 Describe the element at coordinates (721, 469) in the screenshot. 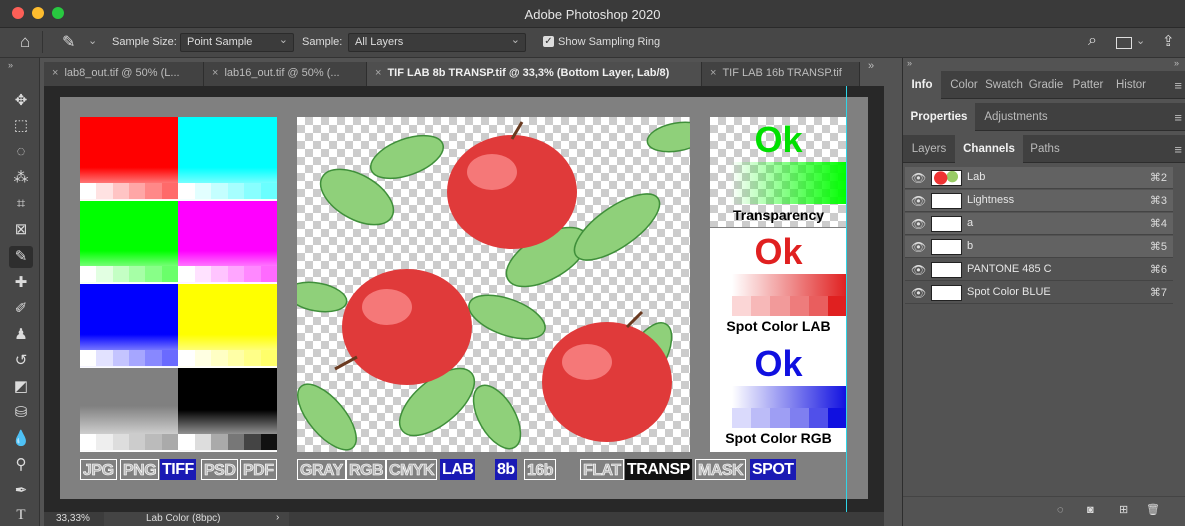

I see `label-mask: MASK` at that location.